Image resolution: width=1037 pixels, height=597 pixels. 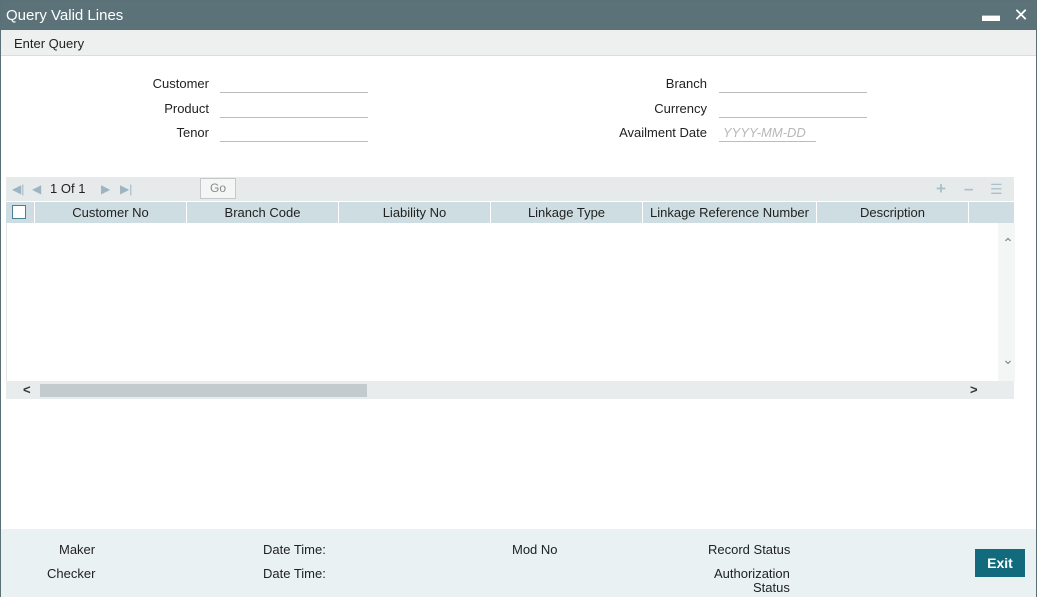 I want to click on page-of-label: Of, so click(x=67, y=188).